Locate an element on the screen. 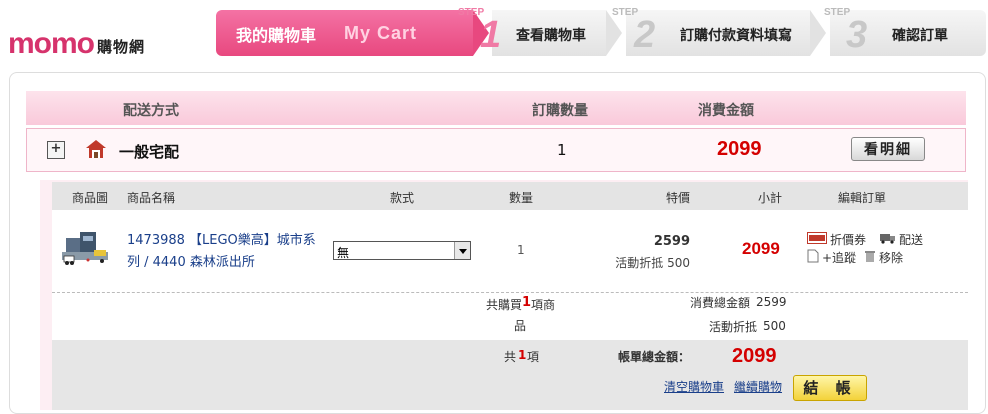 This screenshot has height=414, width=988. step-2: STEP 2 訂購付款資料填寫 is located at coordinates (711, 31).